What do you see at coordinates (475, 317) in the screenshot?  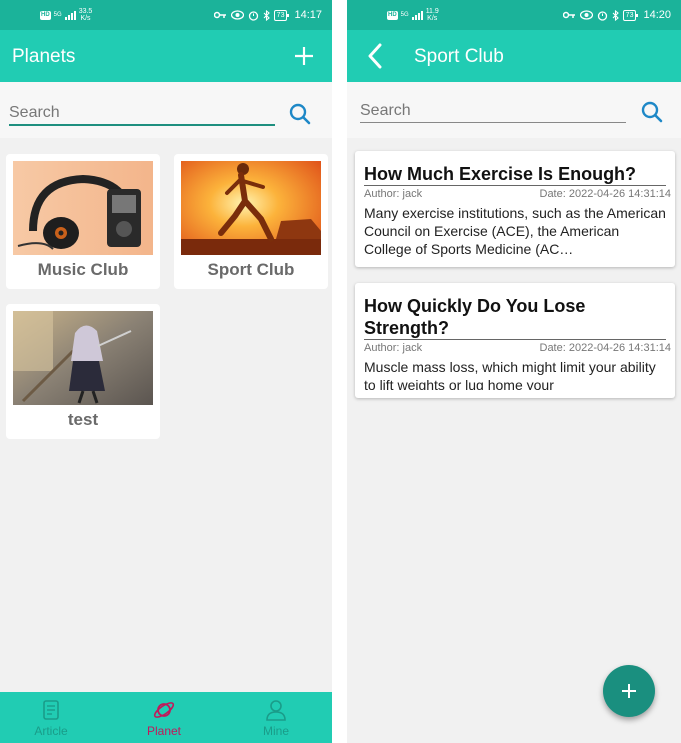 I see `article-title: How Quickly Do You Lose Strength?` at bounding box center [475, 317].